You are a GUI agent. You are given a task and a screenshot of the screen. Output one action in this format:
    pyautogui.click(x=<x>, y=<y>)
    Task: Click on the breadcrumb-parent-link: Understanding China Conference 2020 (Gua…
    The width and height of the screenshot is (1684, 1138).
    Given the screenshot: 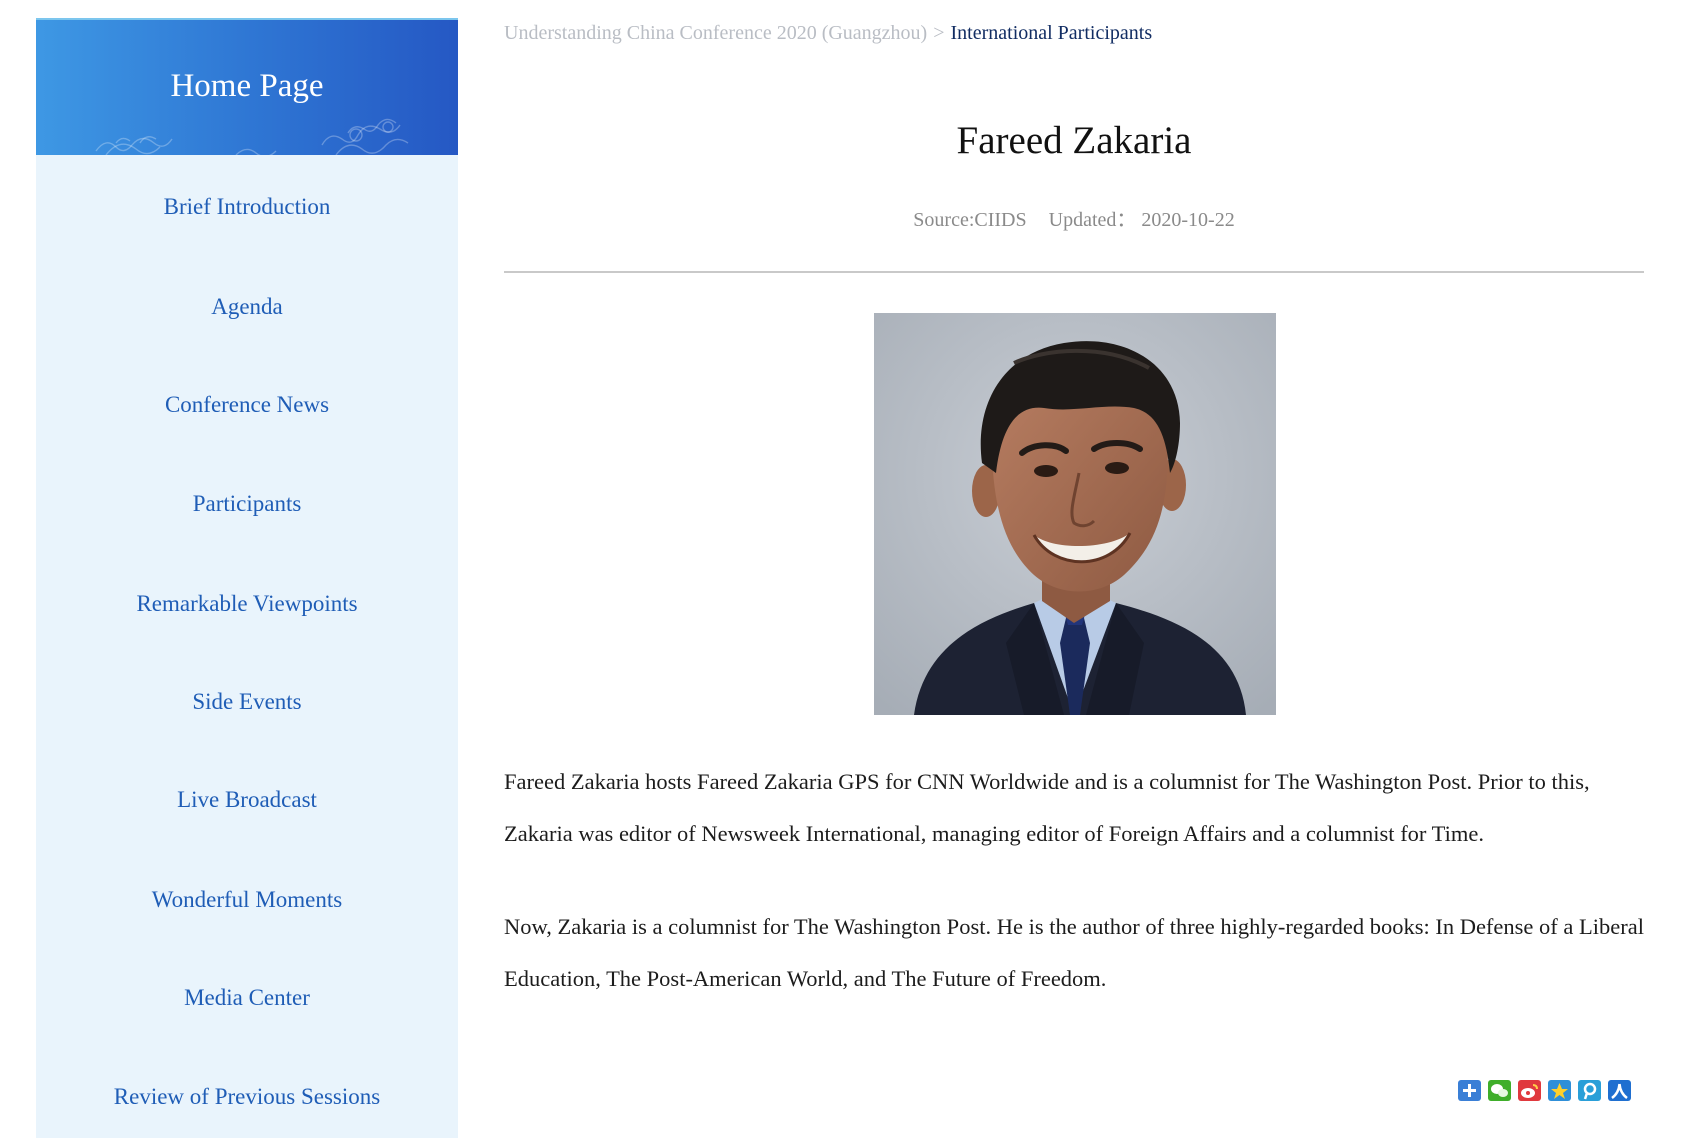 What is the action you would take?
    pyautogui.click(x=715, y=33)
    